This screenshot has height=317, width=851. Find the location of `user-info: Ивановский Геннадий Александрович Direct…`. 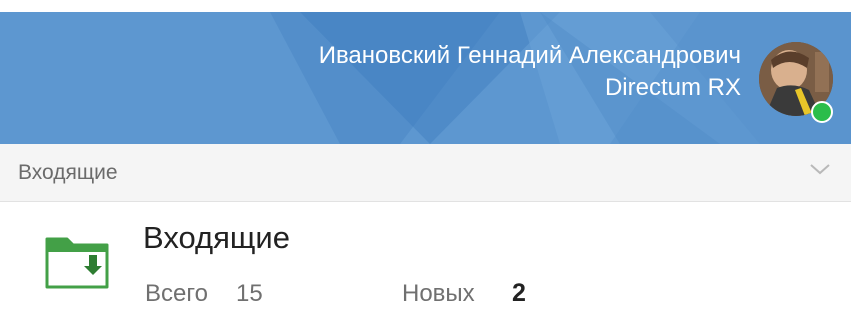

user-info: Ивановский Геннадий Александрович Direct… is located at coordinates (530, 72).